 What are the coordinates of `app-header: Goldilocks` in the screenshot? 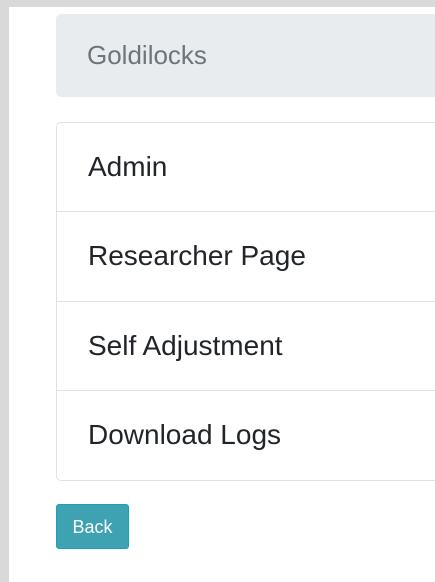 It's located at (245, 55).